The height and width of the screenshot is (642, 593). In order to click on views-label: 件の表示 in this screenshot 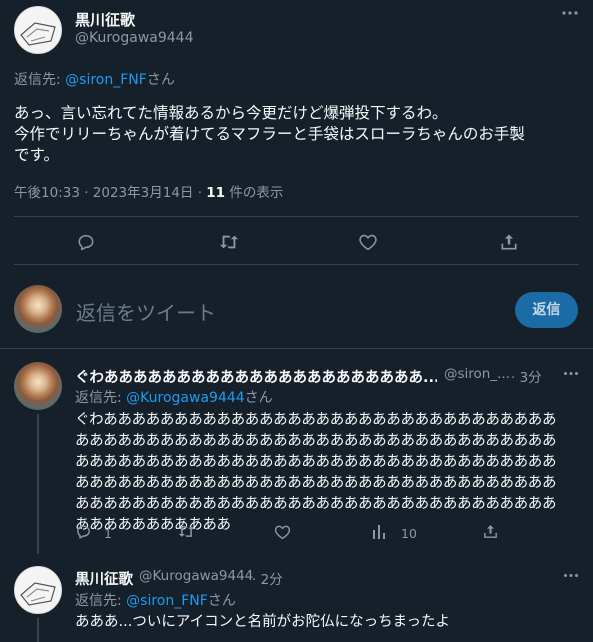, I will do `click(254, 193)`.